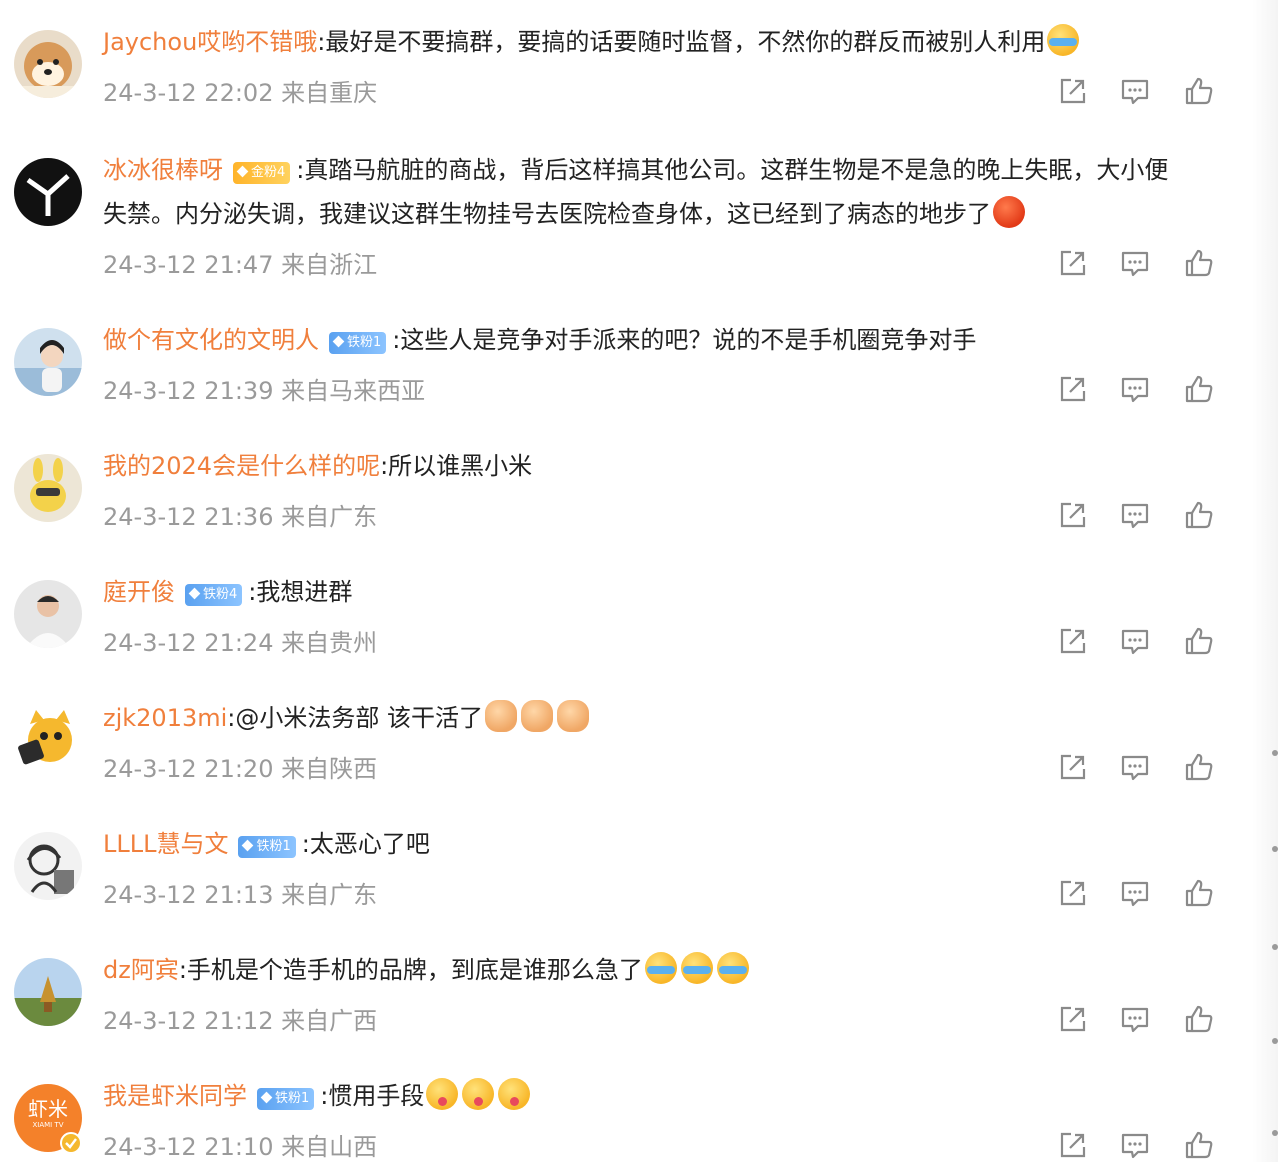 The width and height of the screenshot is (1278, 1162). Describe the element at coordinates (240, 1021) in the screenshot. I see `comment-meta: 24-3-12 21:12 来自广西` at that location.